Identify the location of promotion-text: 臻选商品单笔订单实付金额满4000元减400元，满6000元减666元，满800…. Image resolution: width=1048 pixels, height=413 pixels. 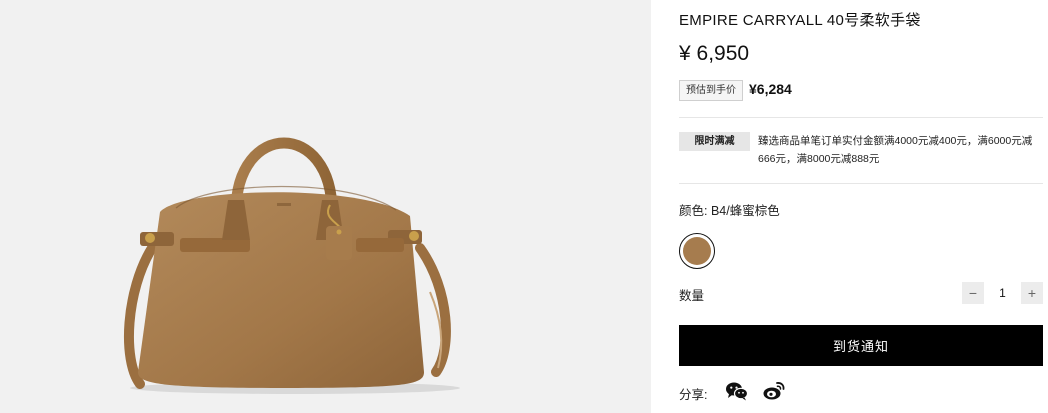
(895, 150).